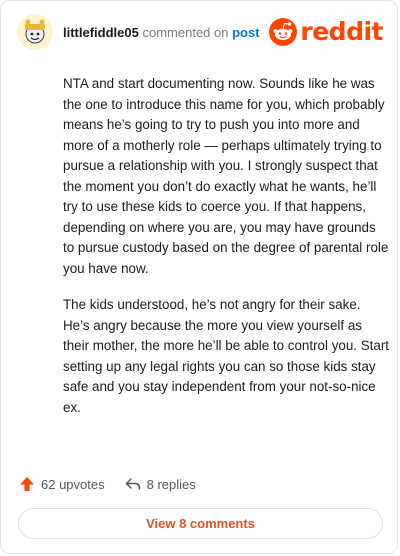  What do you see at coordinates (132, 484) in the screenshot?
I see `reply-arrow-icon` at bounding box center [132, 484].